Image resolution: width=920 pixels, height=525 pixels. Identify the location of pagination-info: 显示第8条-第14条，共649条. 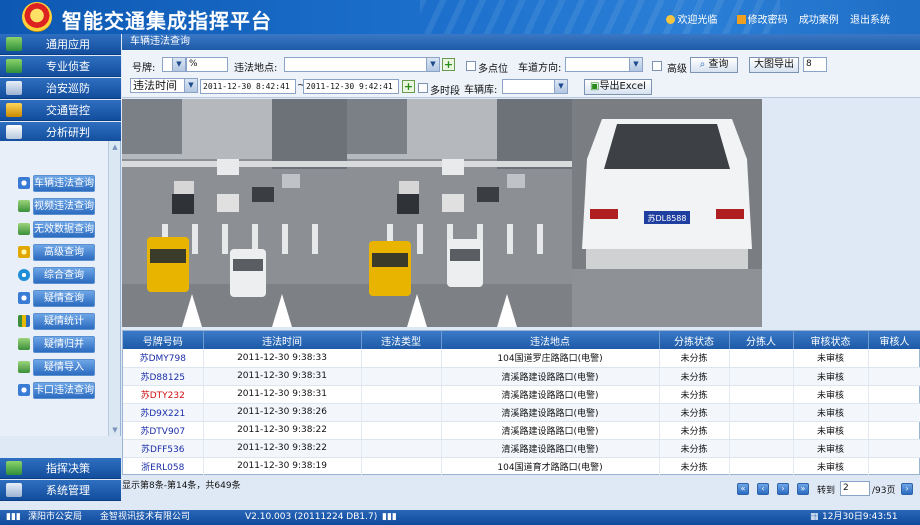
(181, 486).